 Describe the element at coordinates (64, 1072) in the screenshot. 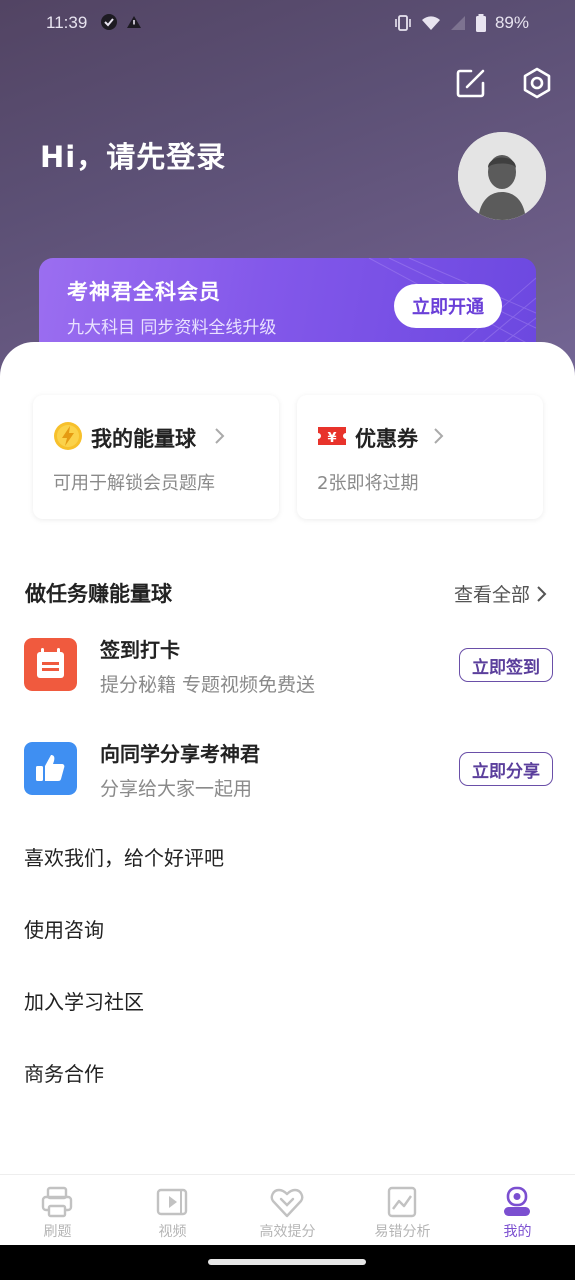

I see `menu-item-business: 商务合作` at that location.